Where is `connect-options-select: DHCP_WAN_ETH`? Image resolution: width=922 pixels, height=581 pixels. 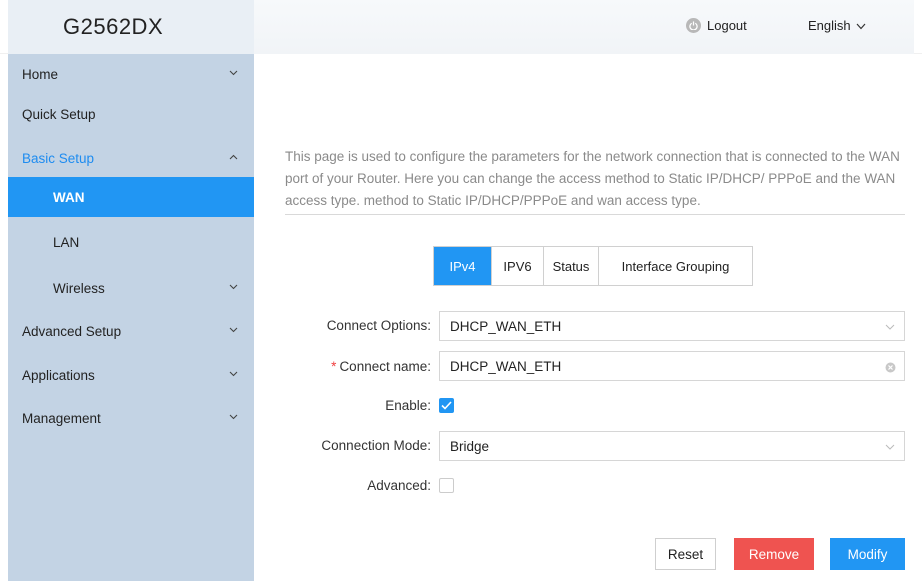
connect-options-select: DHCP_WAN_ETH is located at coordinates (672, 326).